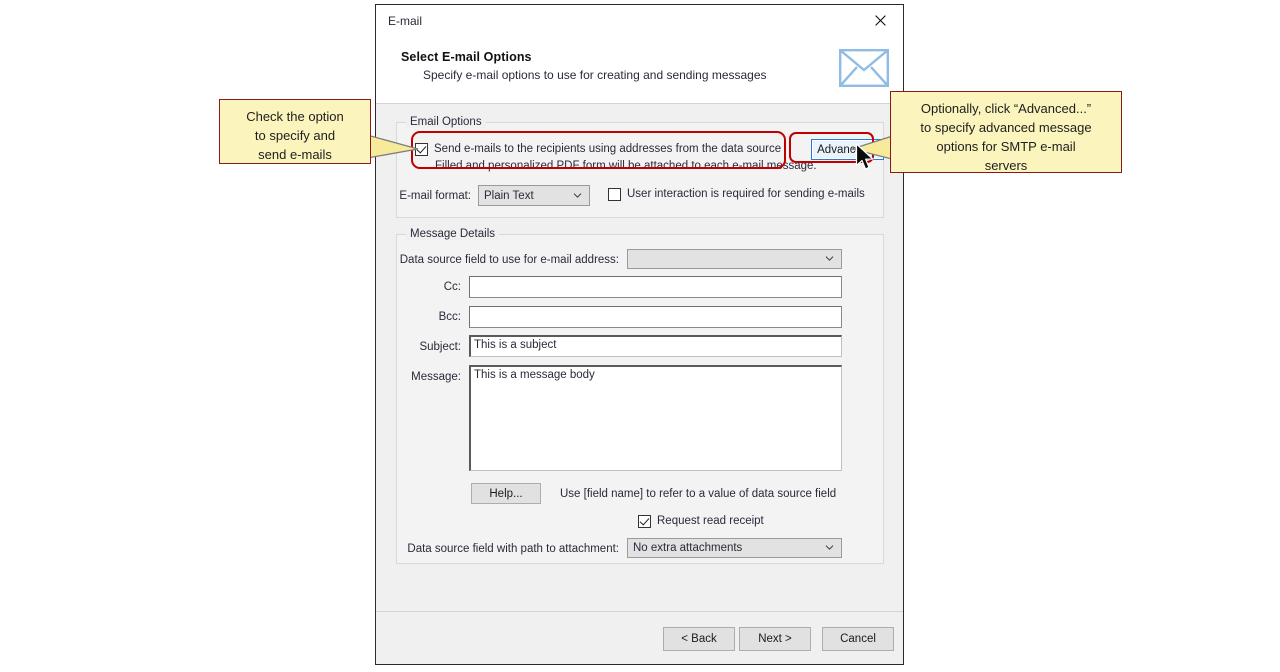  I want to click on data-source-field-select, so click(734, 259).